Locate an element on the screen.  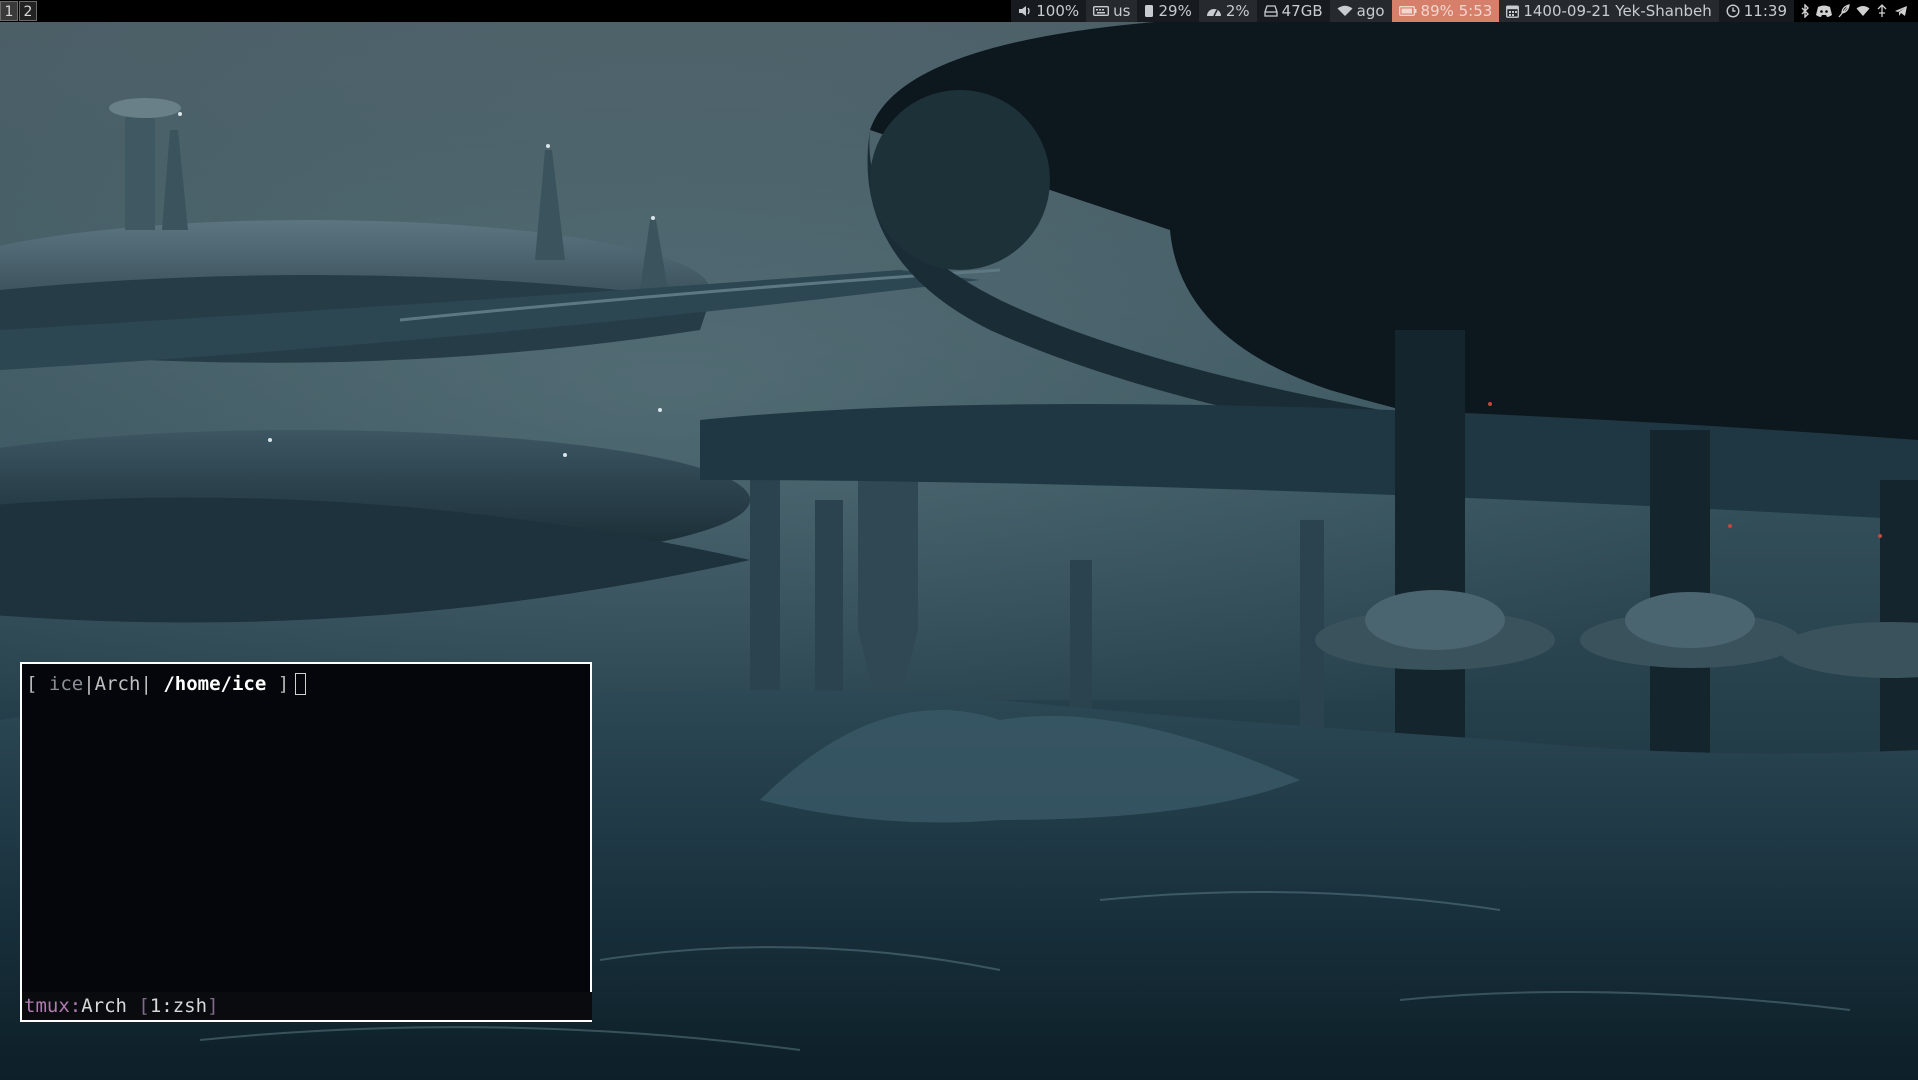
keyboard-layout-value: us is located at coordinates (1122, 11).